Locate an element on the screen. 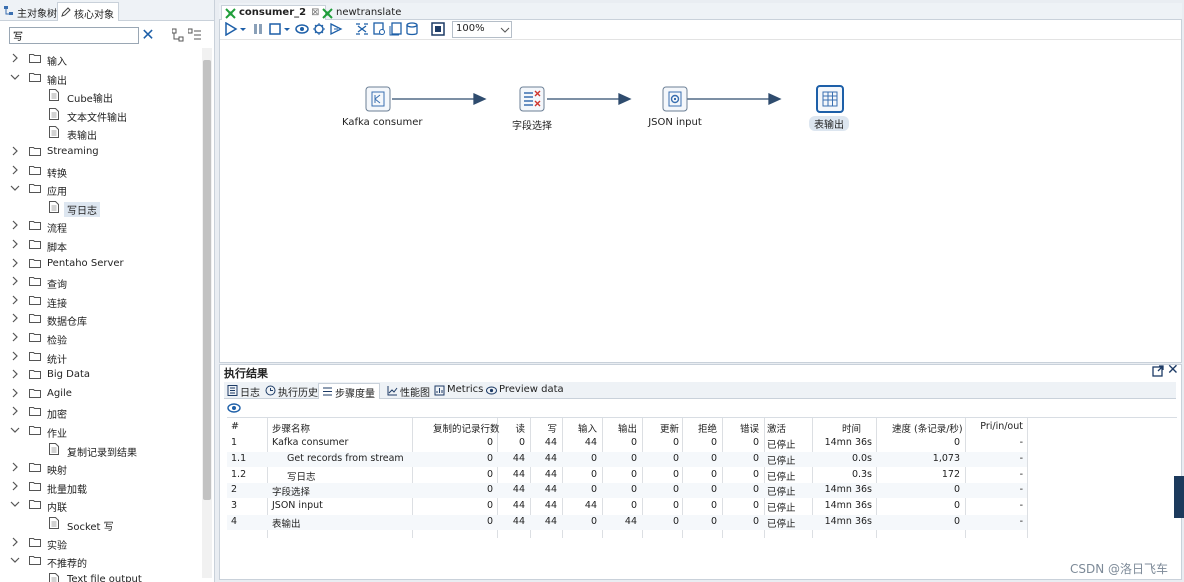  tree-label: 输出 is located at coordinates (57, 81).